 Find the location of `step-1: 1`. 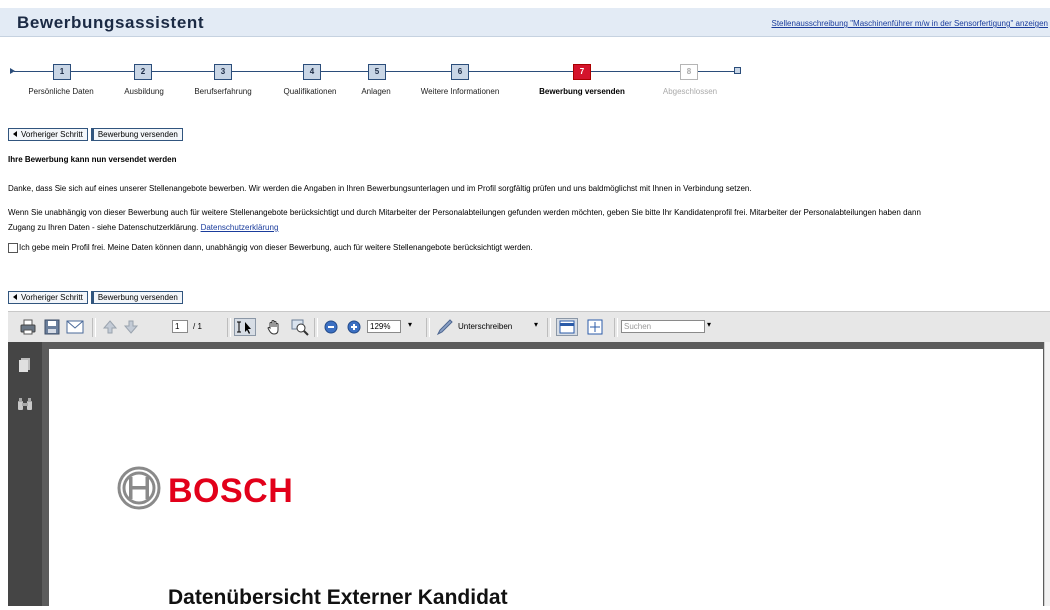

step-1: 1 is located at coordinates (62, 72).